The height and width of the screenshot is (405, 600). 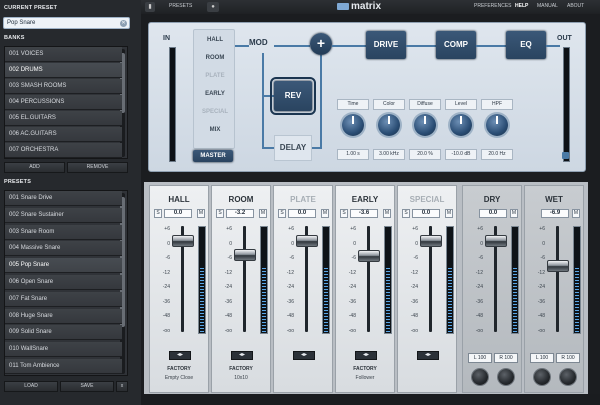 I want to click on level-value: -3.2, so click(x=240, y=213).